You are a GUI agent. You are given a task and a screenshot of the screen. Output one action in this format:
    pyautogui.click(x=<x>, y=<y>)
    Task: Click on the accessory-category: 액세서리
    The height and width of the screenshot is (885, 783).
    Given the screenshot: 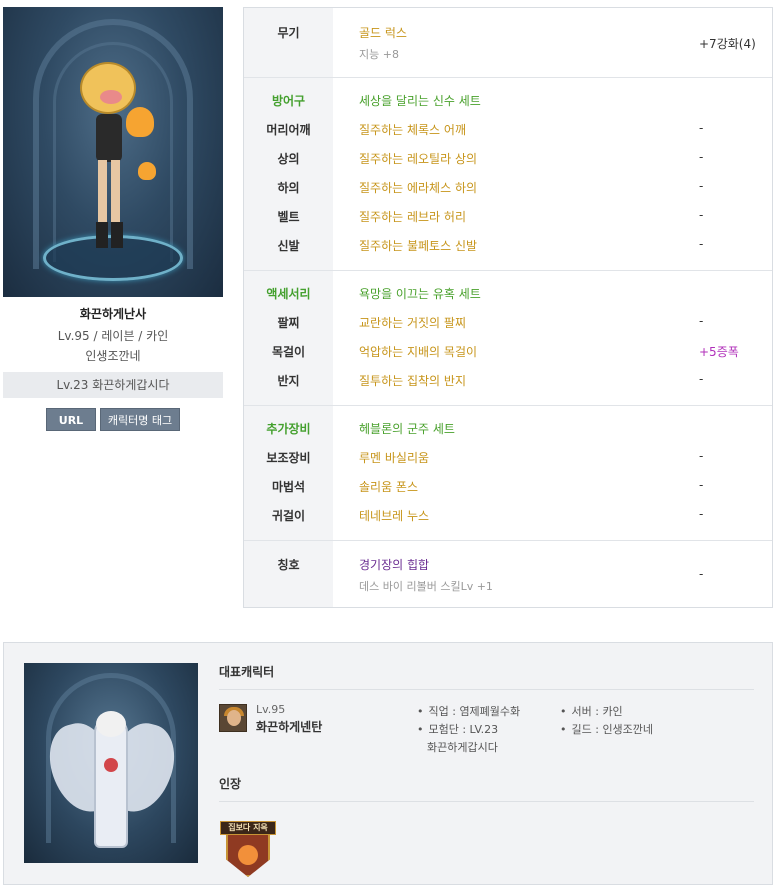 What is the action you would take?
    pyautogui.click(x=288, y=294)
    